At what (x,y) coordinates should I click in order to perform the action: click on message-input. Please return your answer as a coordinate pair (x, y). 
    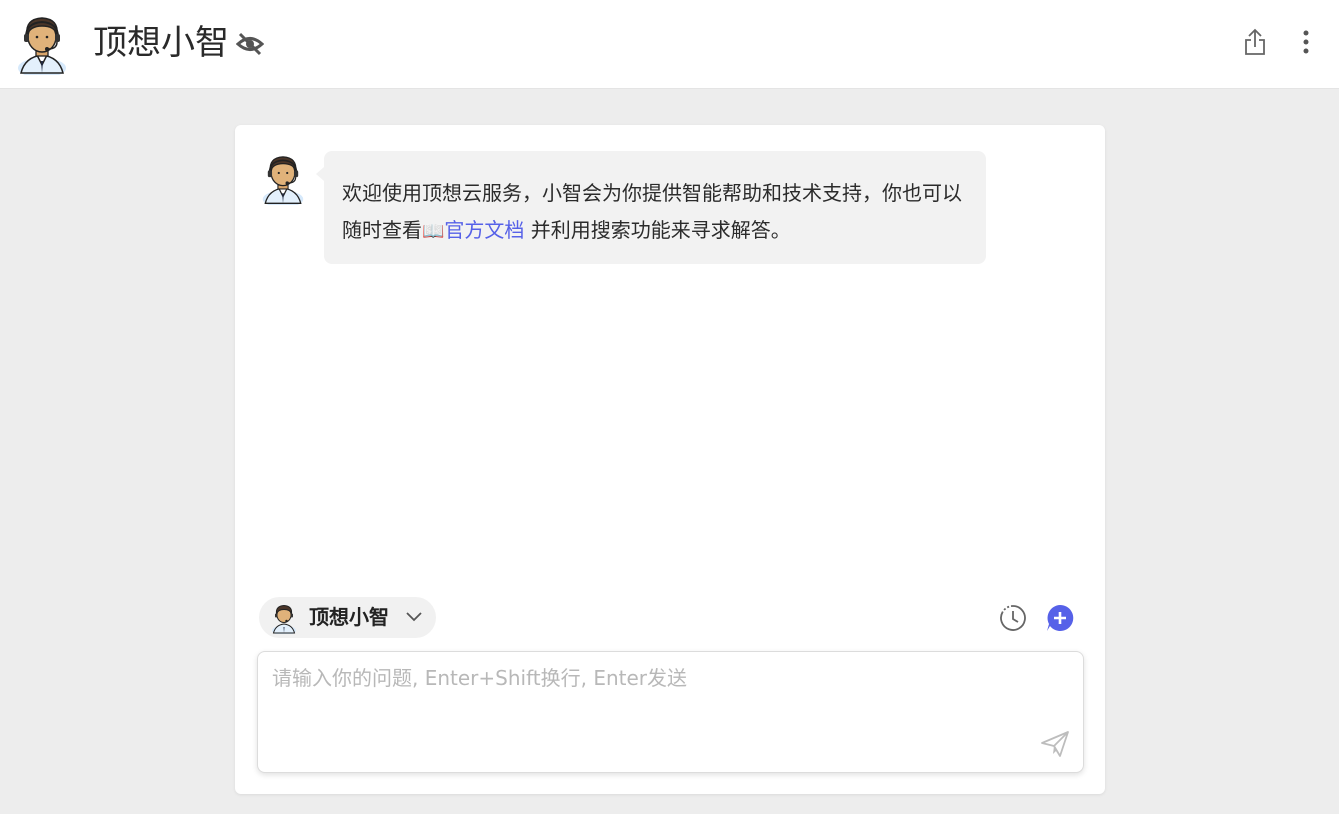
    Looking at the image, I should click on (652, 712).